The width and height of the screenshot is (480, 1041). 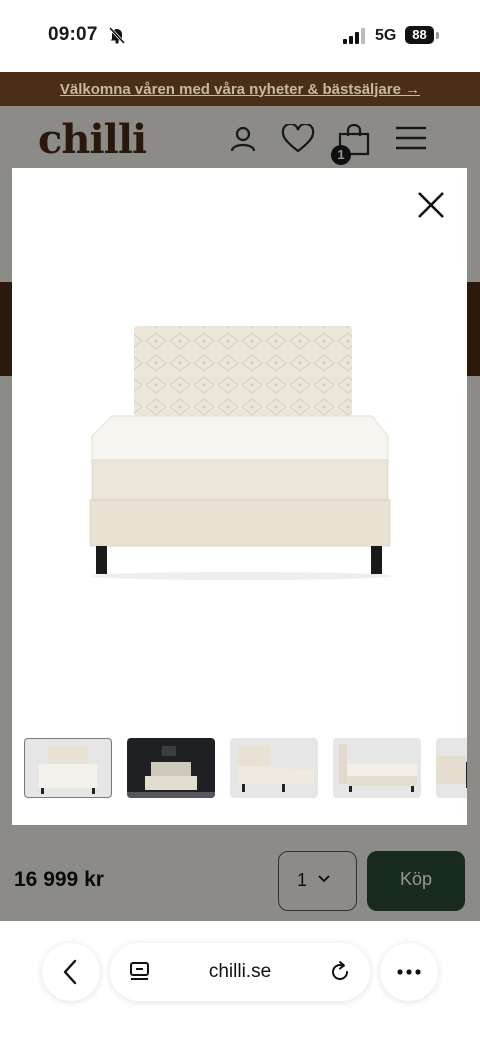 I want to click on chevron-left-icon, so click(x=70, y=972).